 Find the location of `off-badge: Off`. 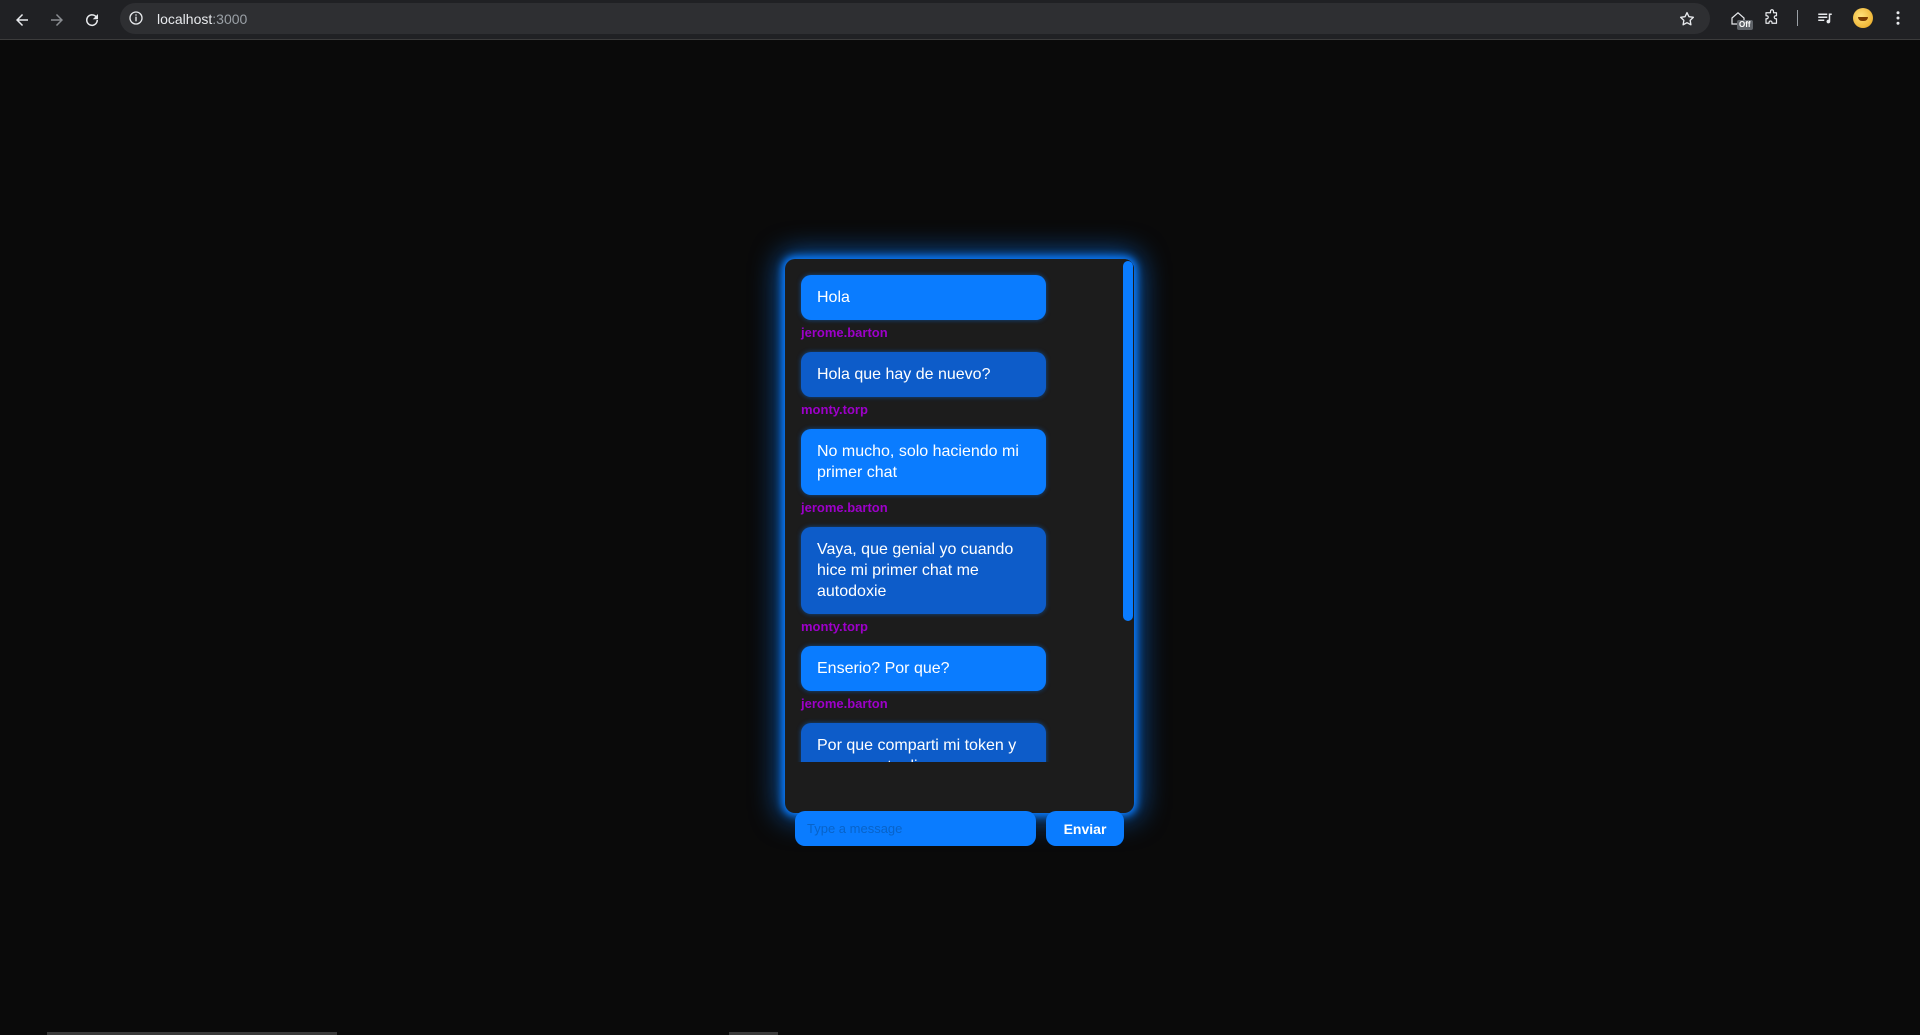

off-badge: Off is located at coordinates (1745, 25).